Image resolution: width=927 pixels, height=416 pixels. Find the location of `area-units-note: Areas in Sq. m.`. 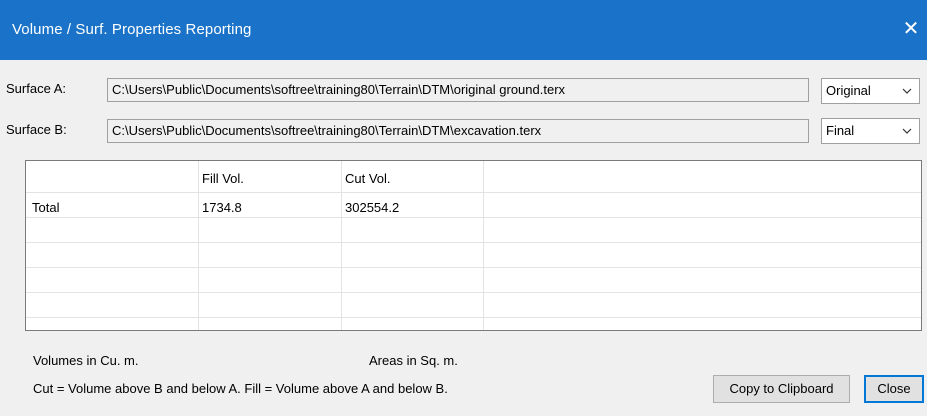

area-units-note: Areas in Sq. m. is located at coordinates (413, 360).